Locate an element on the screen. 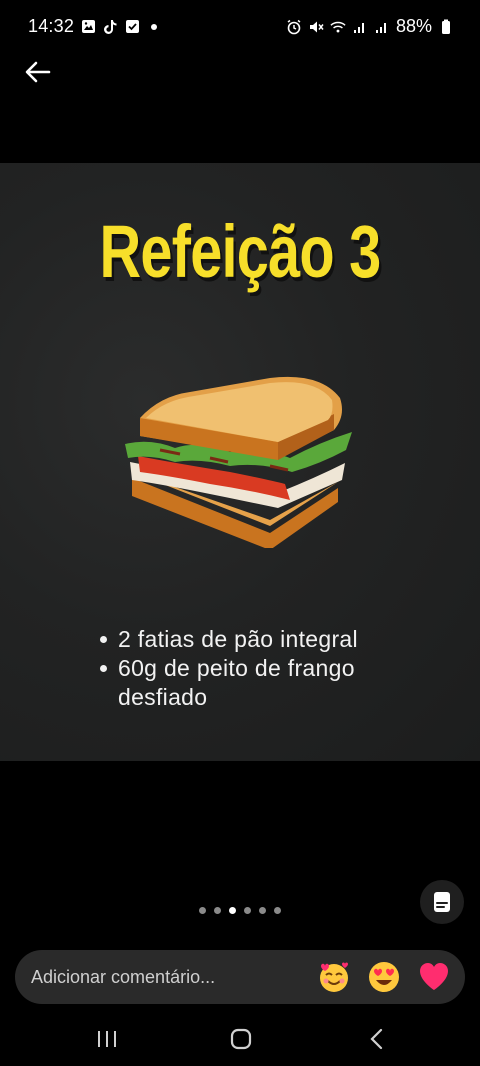 The height and width of the screenshot is (1066, 480). back-button is located at coordinates (38, 72).